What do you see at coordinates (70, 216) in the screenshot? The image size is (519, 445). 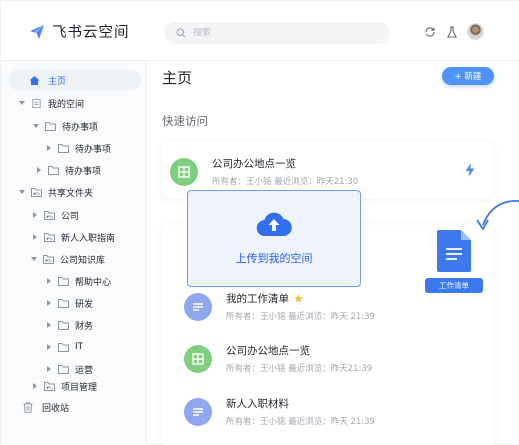 I see `sidebar-item-label: 公司` at bounding box center [70, 216].